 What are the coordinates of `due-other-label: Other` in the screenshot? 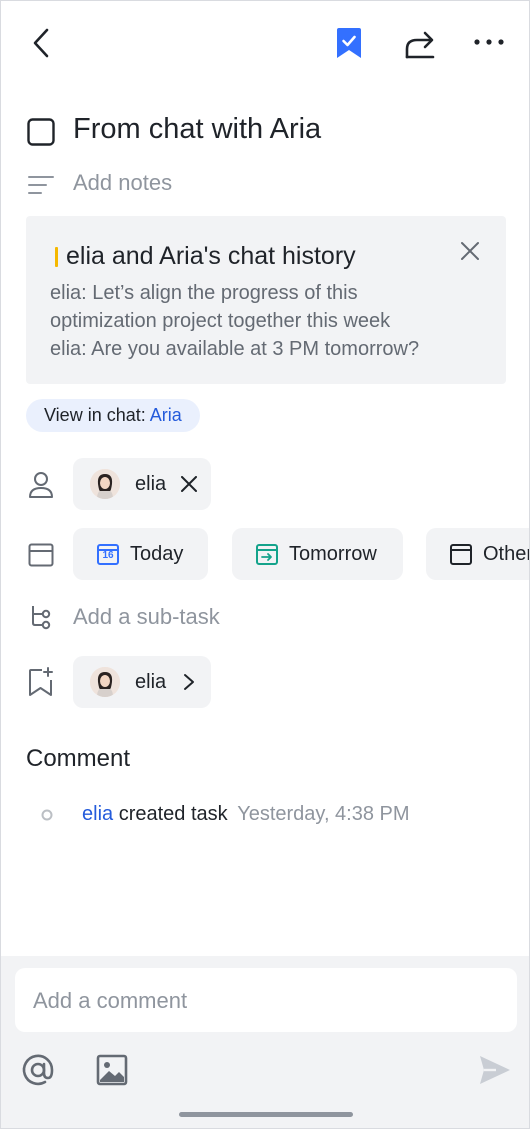 It's located at (506, 554).